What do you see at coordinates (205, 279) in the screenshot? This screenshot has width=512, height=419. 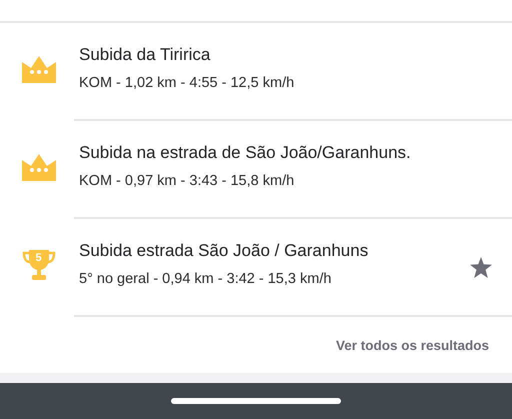 I see `segment-details: 5° no geral - 0,94 km - 3:42 - 15,3 km/h` at bounding box center [205, 279].